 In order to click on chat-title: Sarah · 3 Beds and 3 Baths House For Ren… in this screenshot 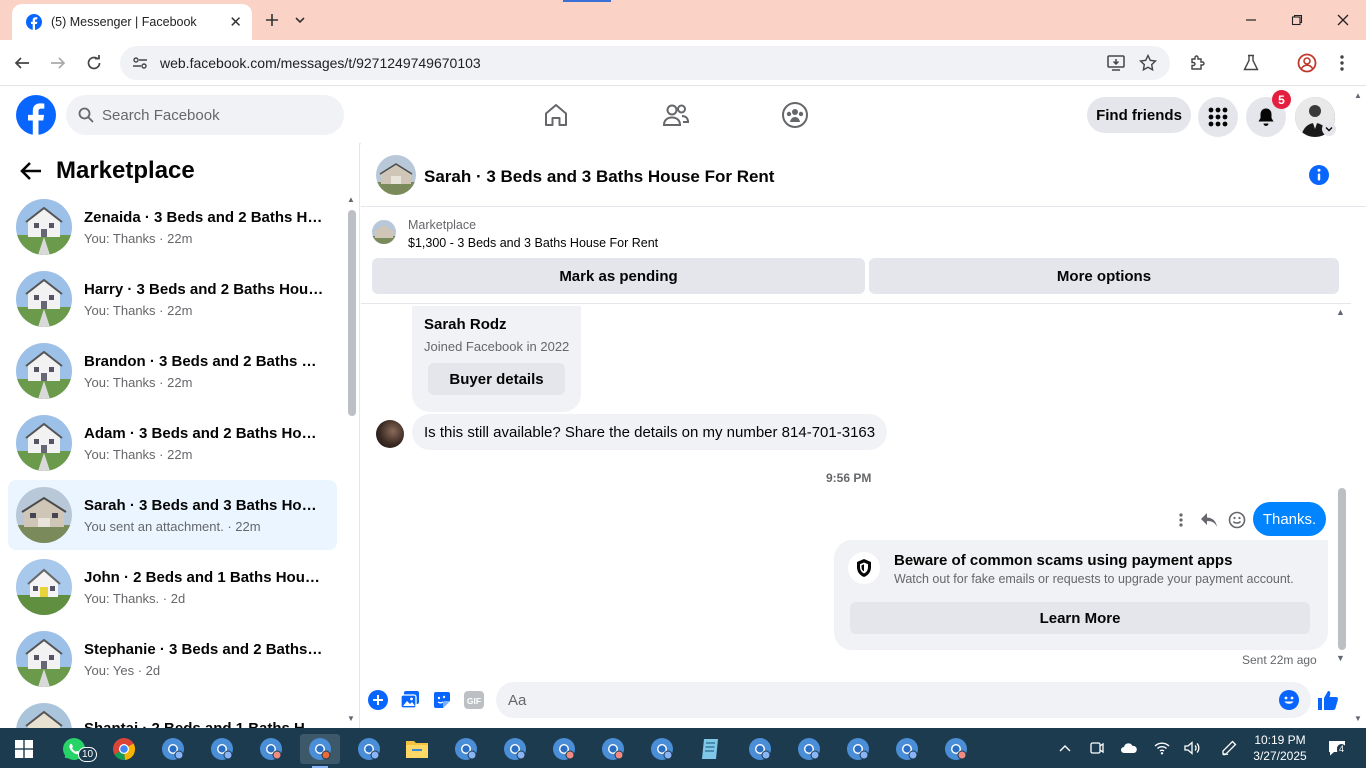, I will do `click(599, 177)`.